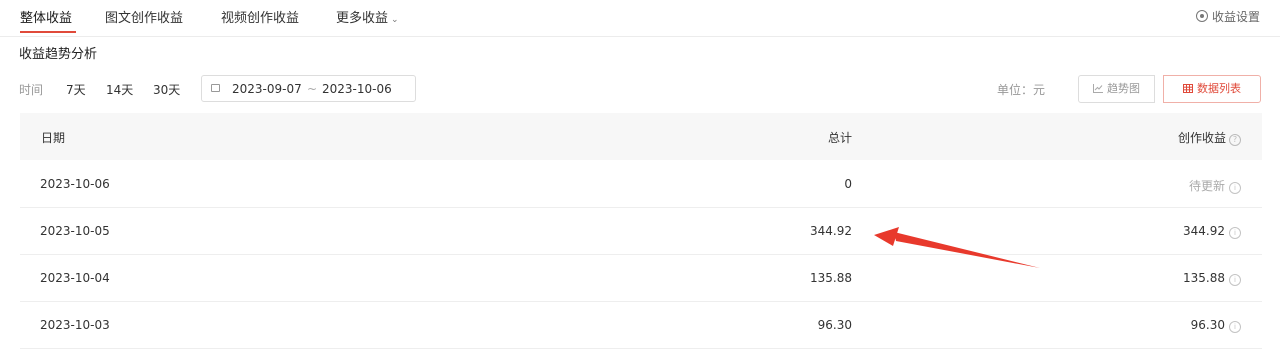  Describe the element at coordinates (1201, 138) in the screenshot. I see `header-creation-income-label: 创作收益` at that location.